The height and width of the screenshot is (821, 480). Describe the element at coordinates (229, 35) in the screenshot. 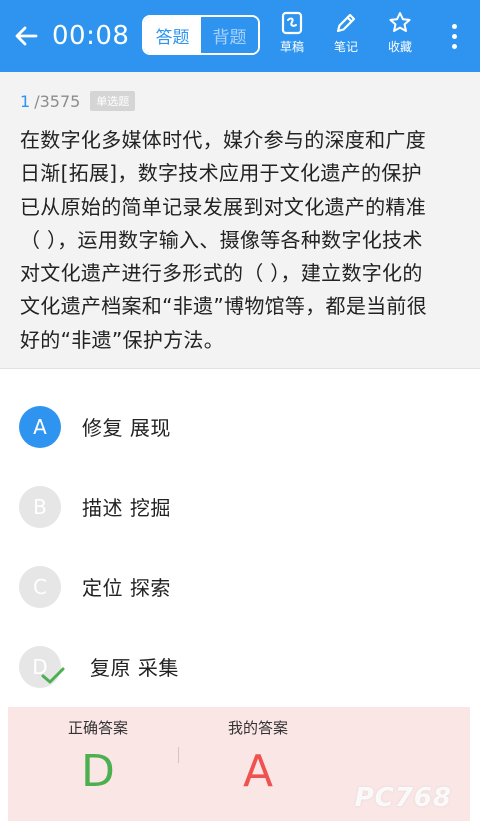

I see `tab-memorize: 背题` at that location.